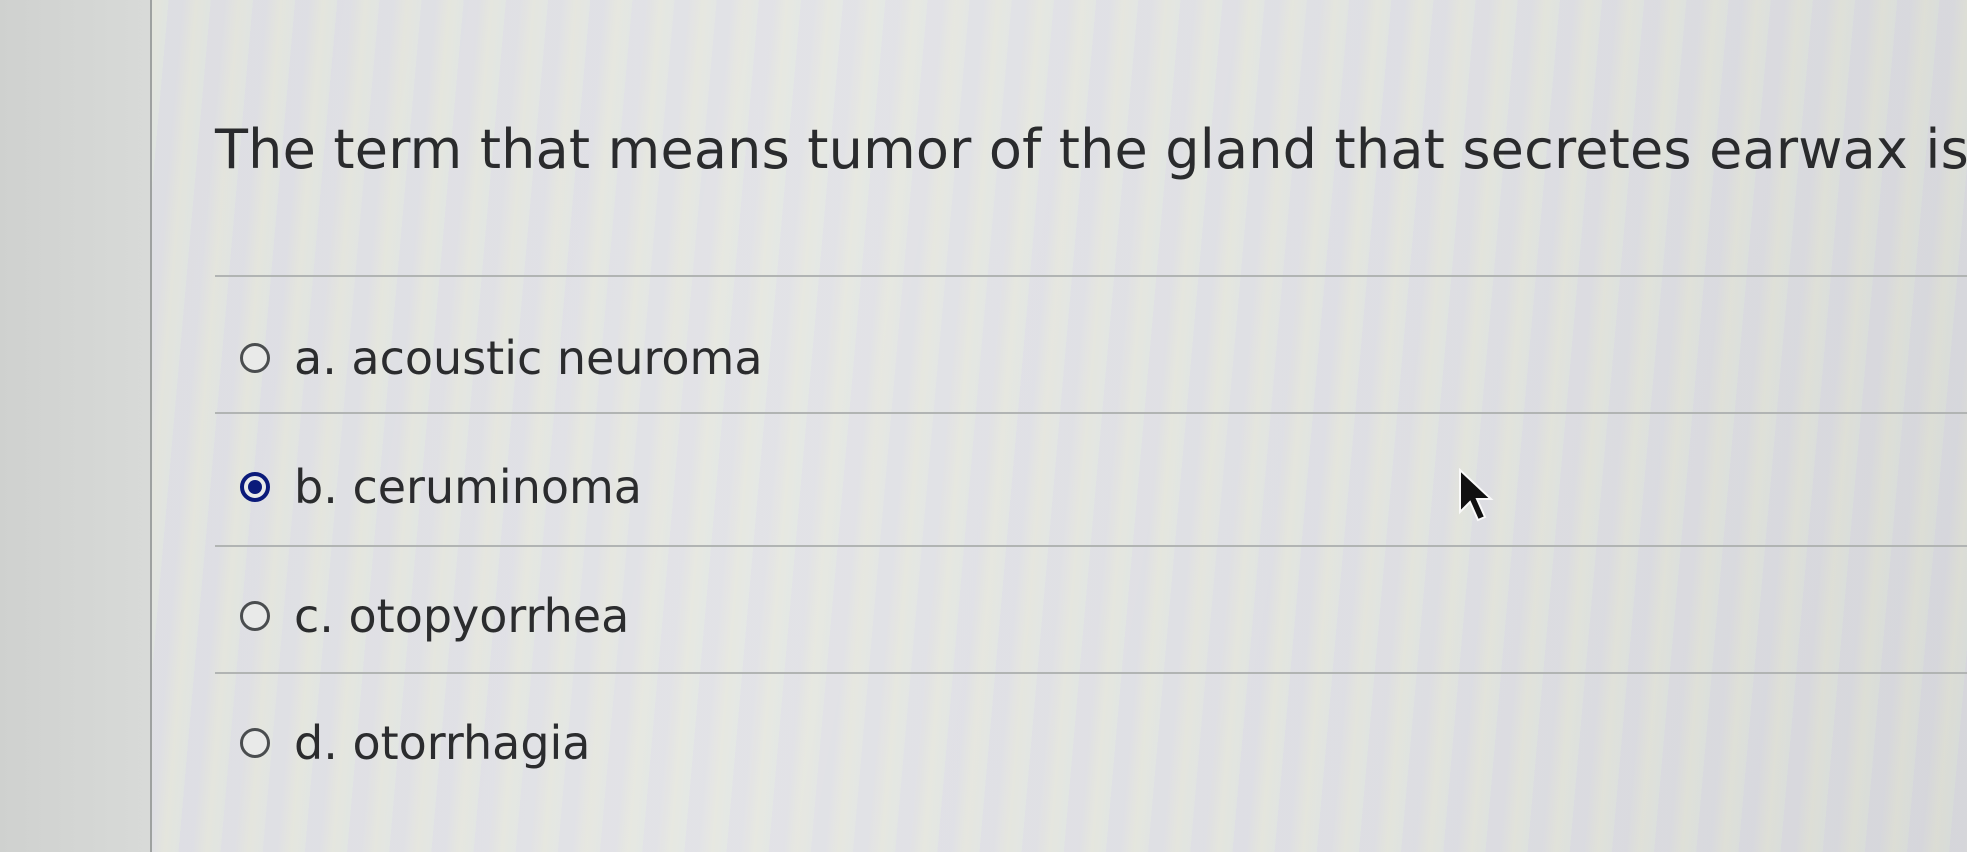  Describe the element at coordinates (75, 426) in the screenshot. I see `left-gutter` at that location.